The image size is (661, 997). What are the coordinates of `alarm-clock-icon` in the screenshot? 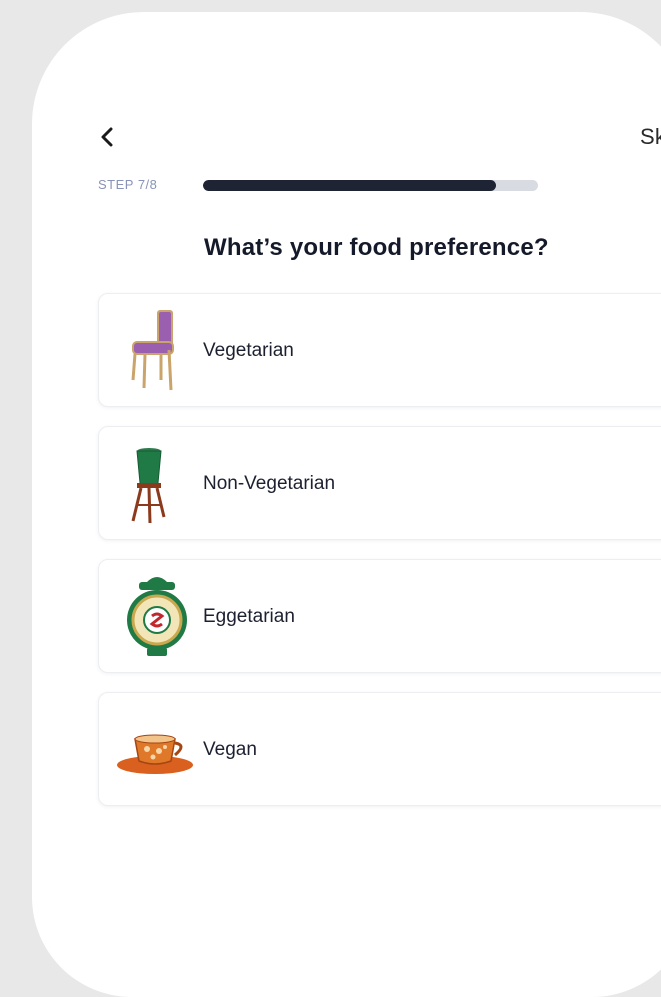 It's located at (157, 616).